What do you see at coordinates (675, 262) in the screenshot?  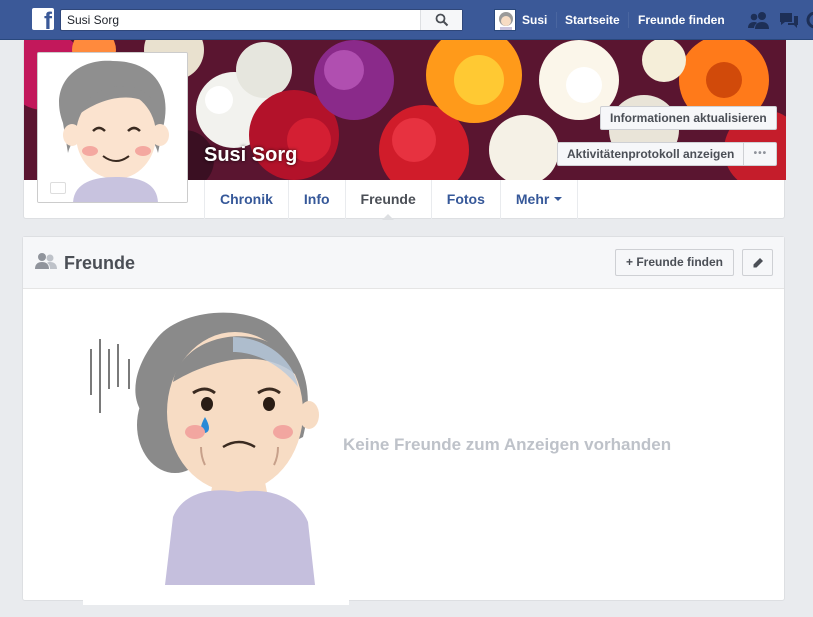 I see `find-friends-button: + Freunde finden` at bounding box center [675, 262].